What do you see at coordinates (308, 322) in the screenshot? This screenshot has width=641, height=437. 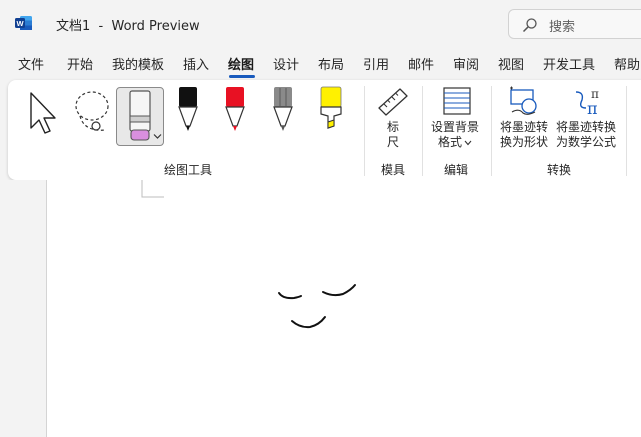 I see `ink-stroke-mouth` at bounding box center [308, 322].